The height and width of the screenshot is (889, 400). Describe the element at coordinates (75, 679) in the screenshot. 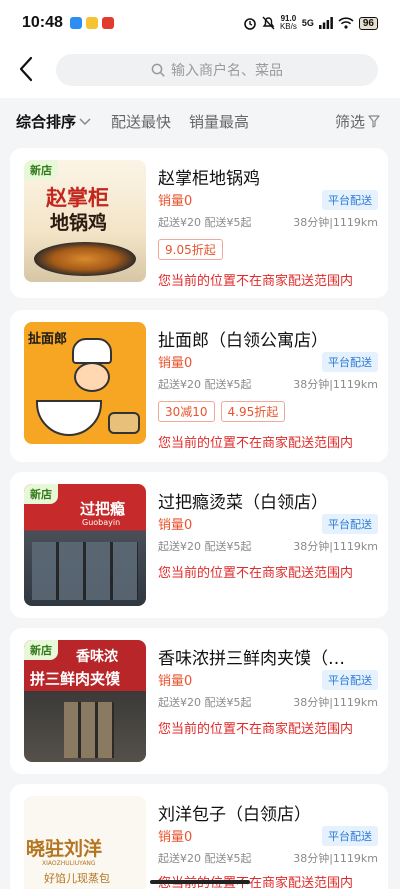

I see `thumb-brand-text: 拼三鲜肉夹馍` at that location.